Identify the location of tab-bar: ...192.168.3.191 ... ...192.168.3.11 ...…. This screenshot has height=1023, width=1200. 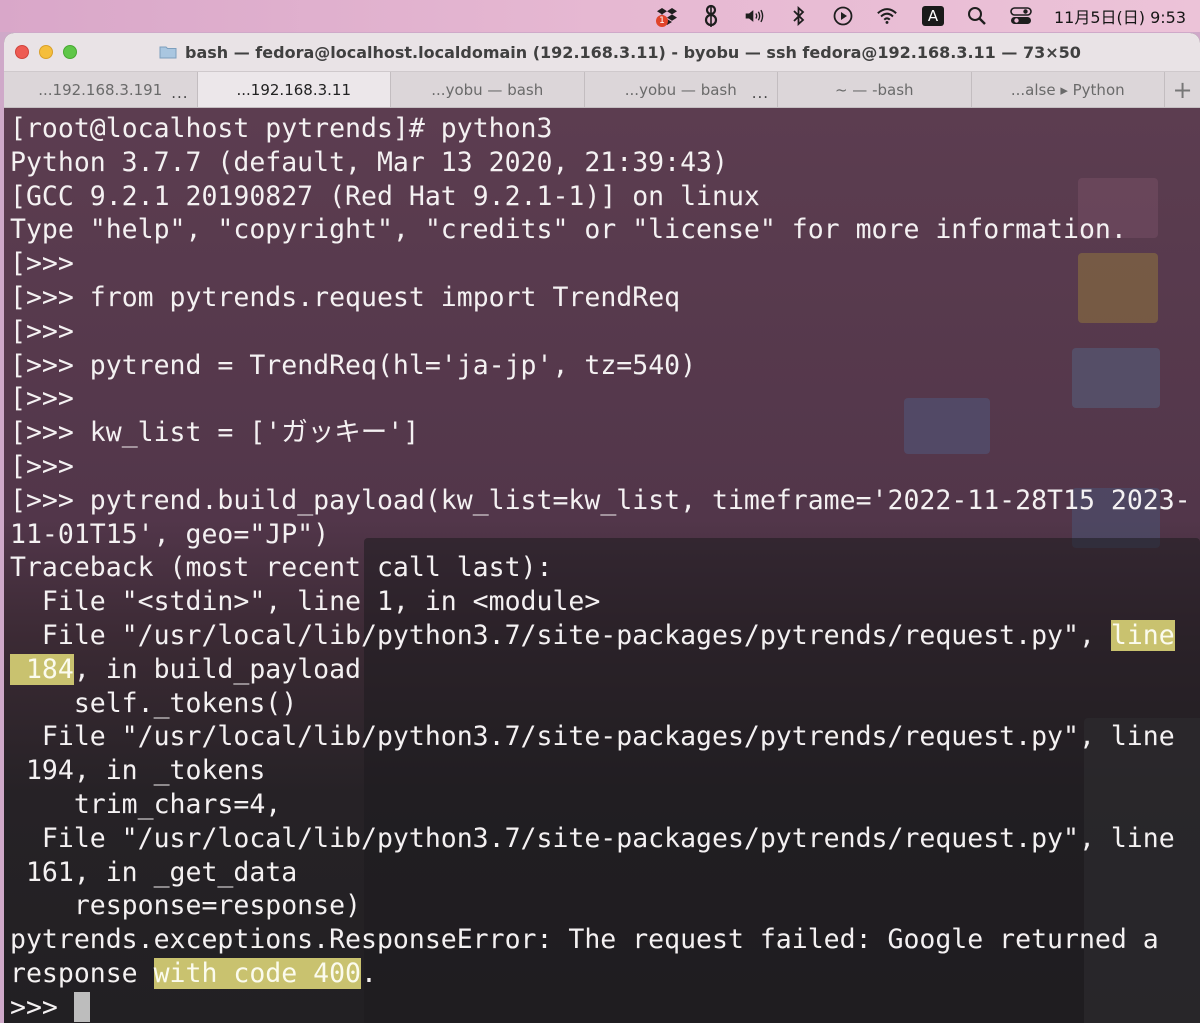
(602, 89).